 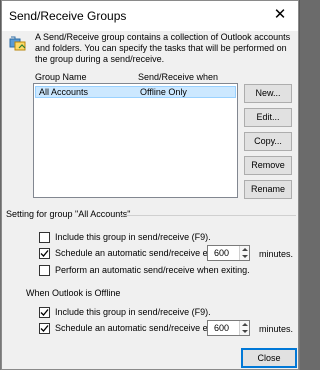 What do you see at coordinates (73, 293) in the screenshot?
I see `offline-heading: When Outlook is Offline` at bounding box center [73, 293].